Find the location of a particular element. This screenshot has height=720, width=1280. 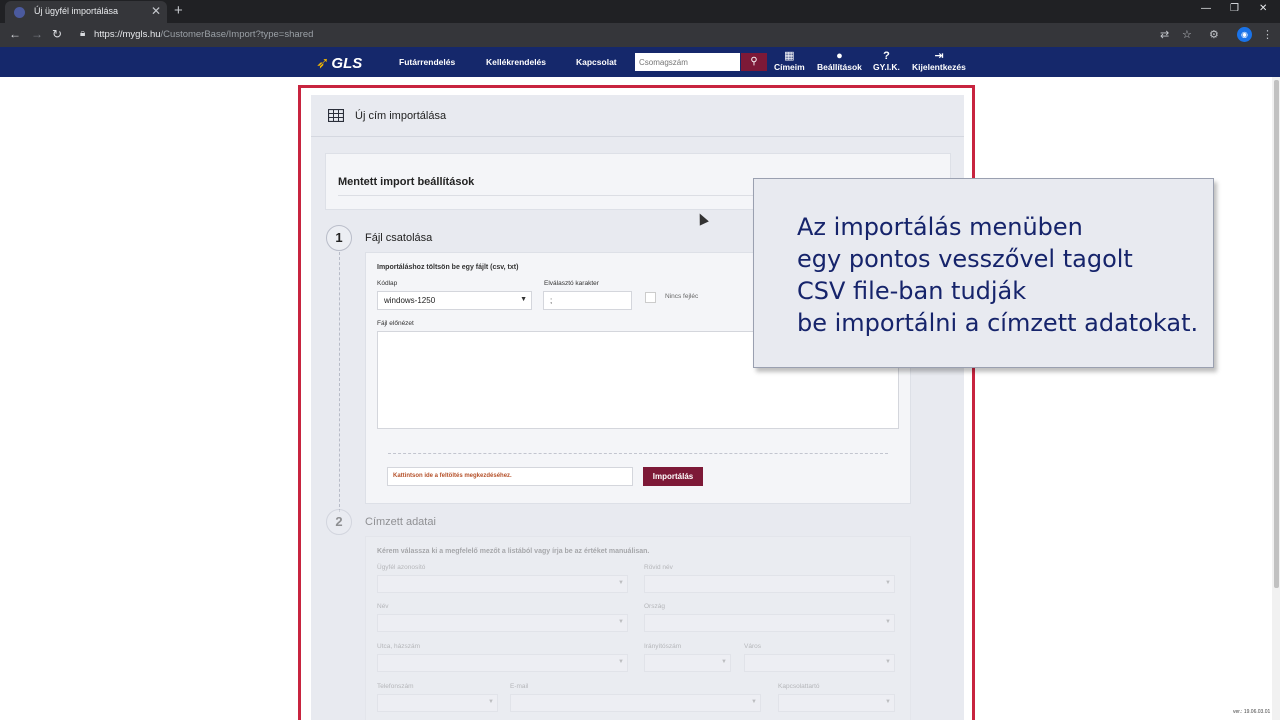

close-window-button: ✕ is located at coordinates (1263, 8).